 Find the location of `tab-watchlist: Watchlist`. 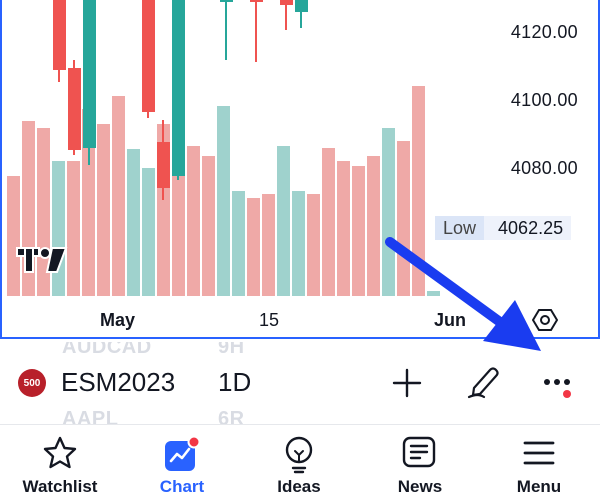

tab-watchlist: Watchlist is located at coordinates (60, 464).